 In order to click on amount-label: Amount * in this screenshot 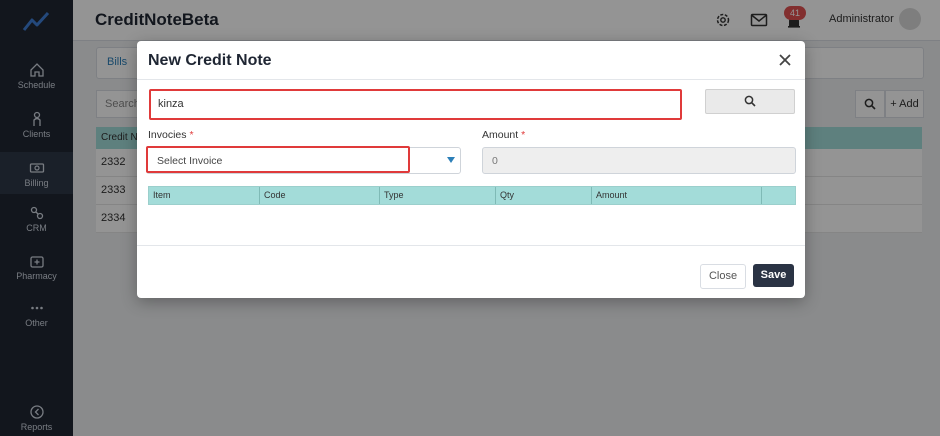, I will do `click(504, 135)`.